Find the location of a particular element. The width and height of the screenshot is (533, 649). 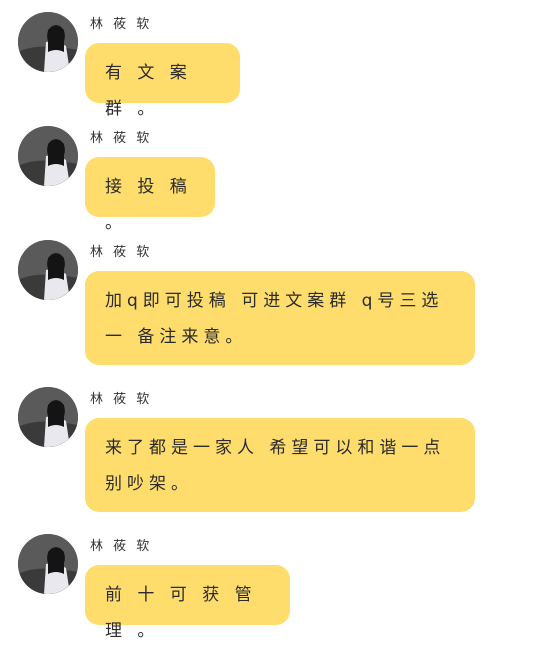

message-bubble: 前 十 可 获 管 理 。 is located at coordinates (187, 603).